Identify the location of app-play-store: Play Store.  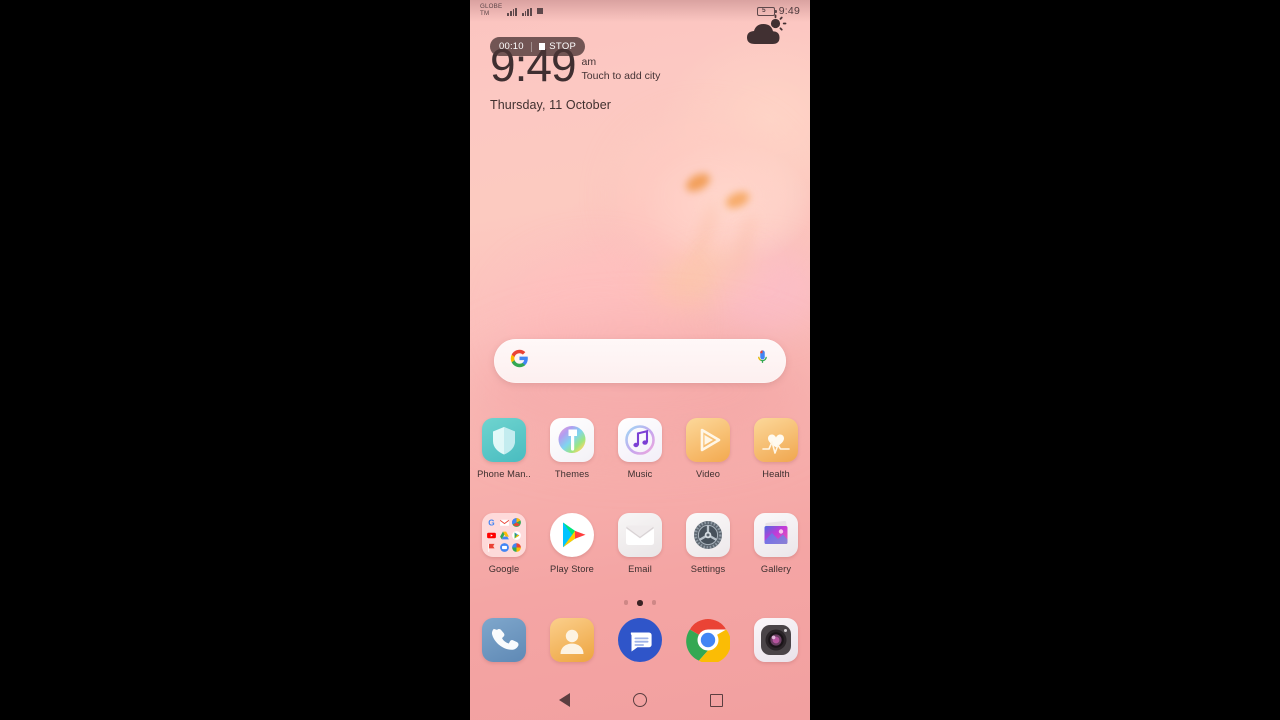
(572, 543).